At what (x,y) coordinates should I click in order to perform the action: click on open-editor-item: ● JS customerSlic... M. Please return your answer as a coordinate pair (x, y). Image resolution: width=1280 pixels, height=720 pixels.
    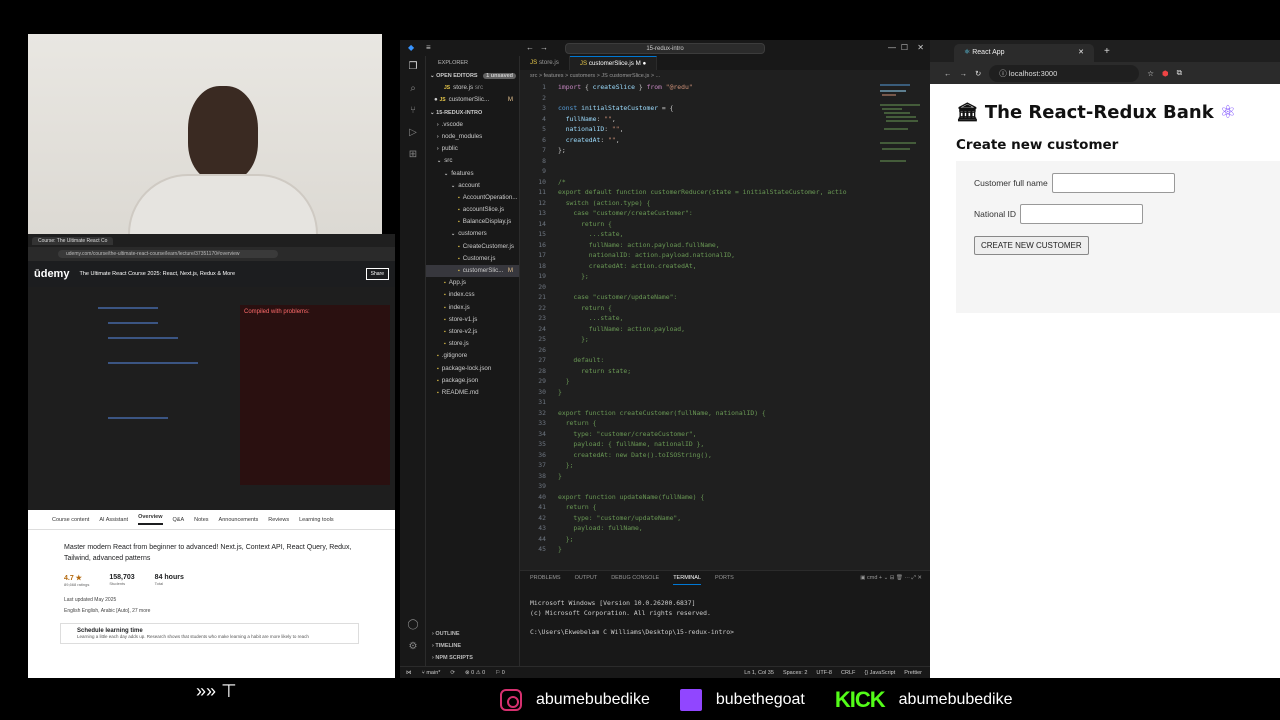
    Looking at the image, I should click on (472, 100).